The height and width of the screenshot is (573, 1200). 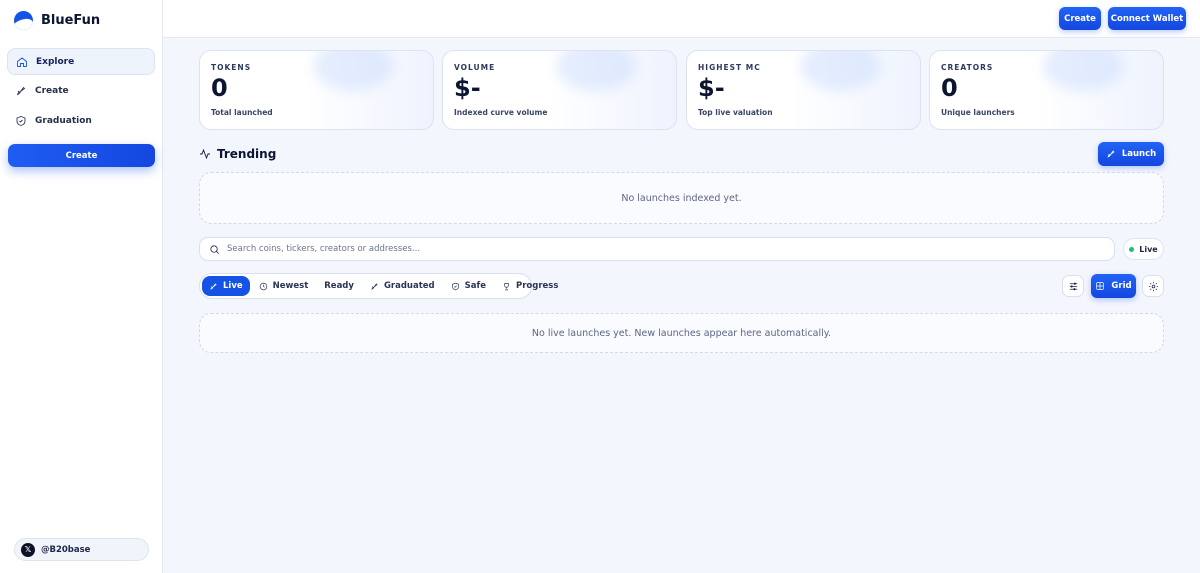 I want to click on connect-wallet-button: Connect Wallet, so click(x=1147, y=18).